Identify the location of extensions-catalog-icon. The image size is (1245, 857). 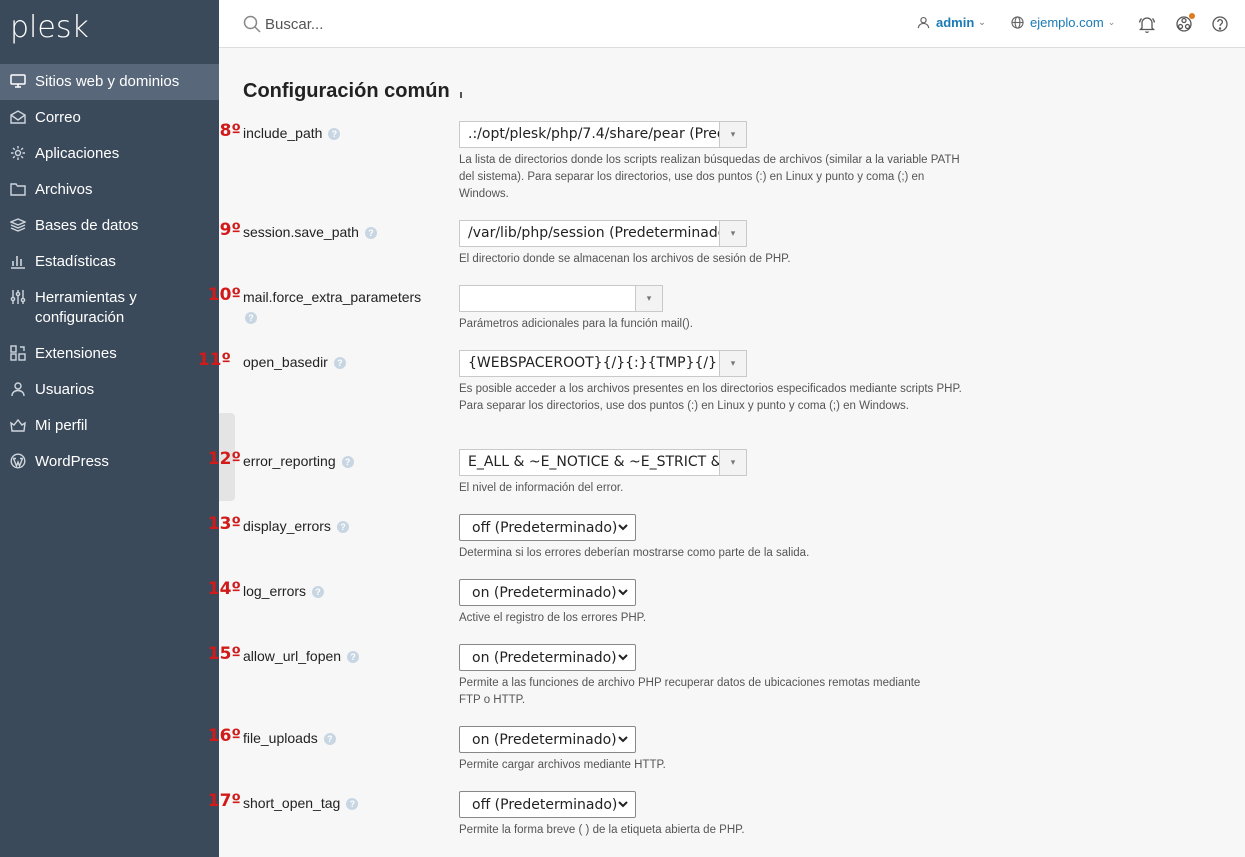
(1184, 23).